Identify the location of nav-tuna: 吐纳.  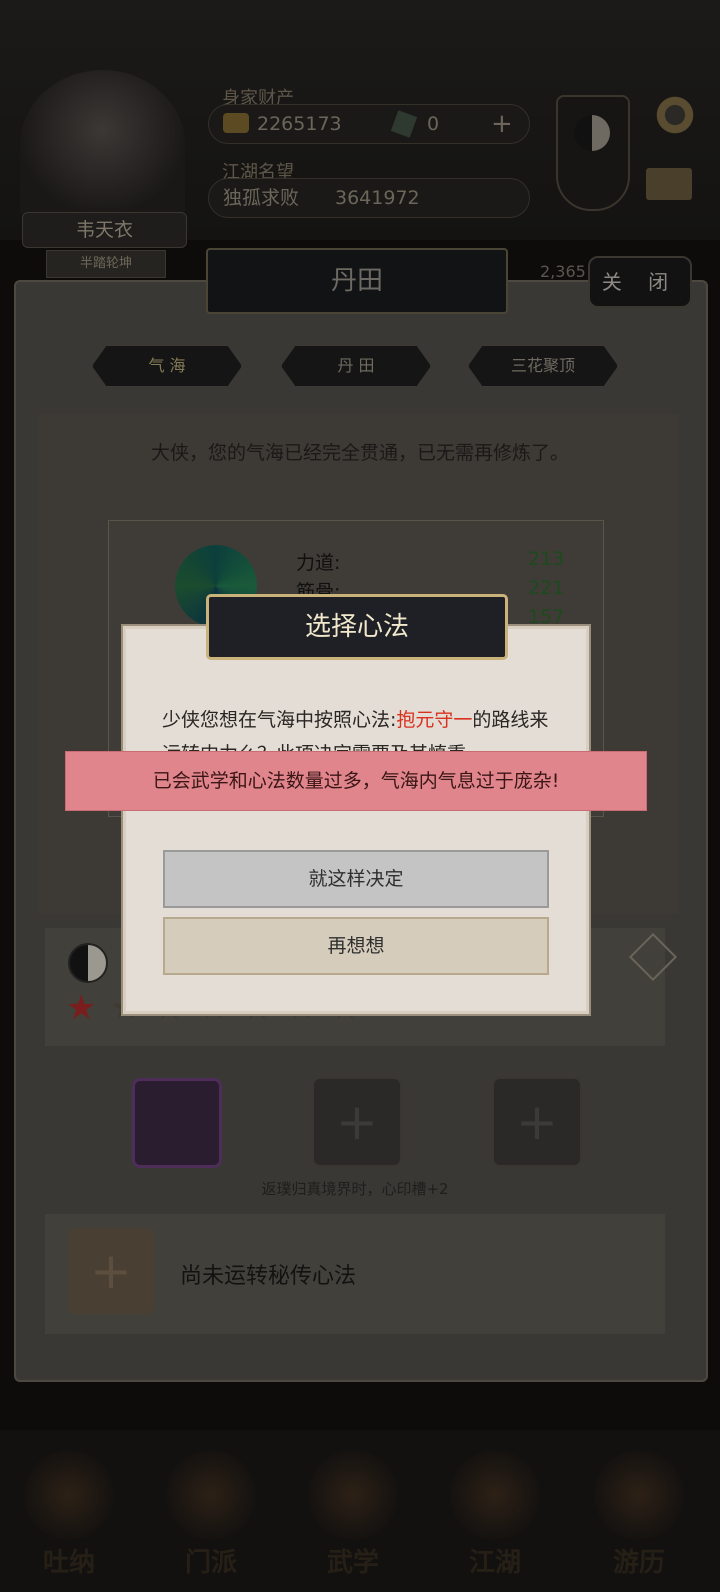
(69, 1515).